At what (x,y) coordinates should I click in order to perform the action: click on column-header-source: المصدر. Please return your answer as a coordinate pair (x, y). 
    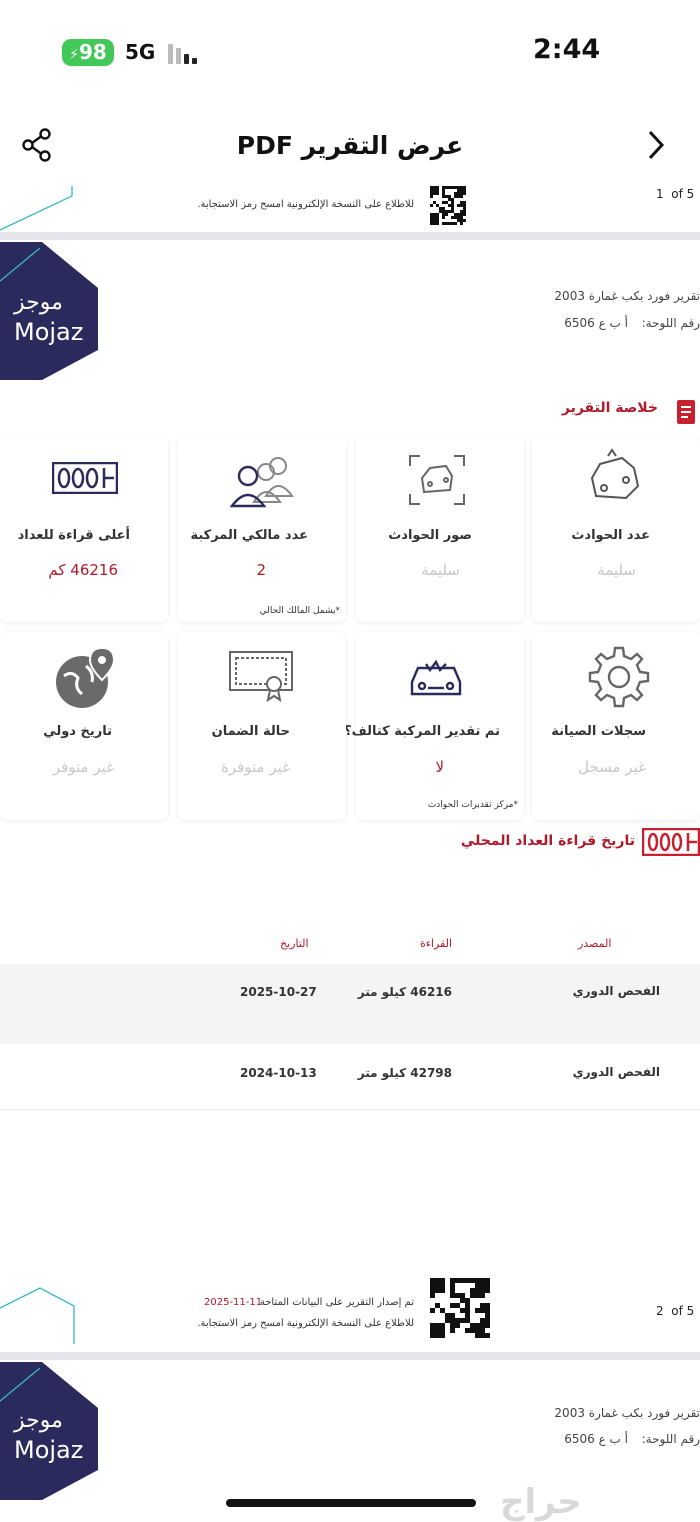
    Looking at the image, I should click on (595, 943).